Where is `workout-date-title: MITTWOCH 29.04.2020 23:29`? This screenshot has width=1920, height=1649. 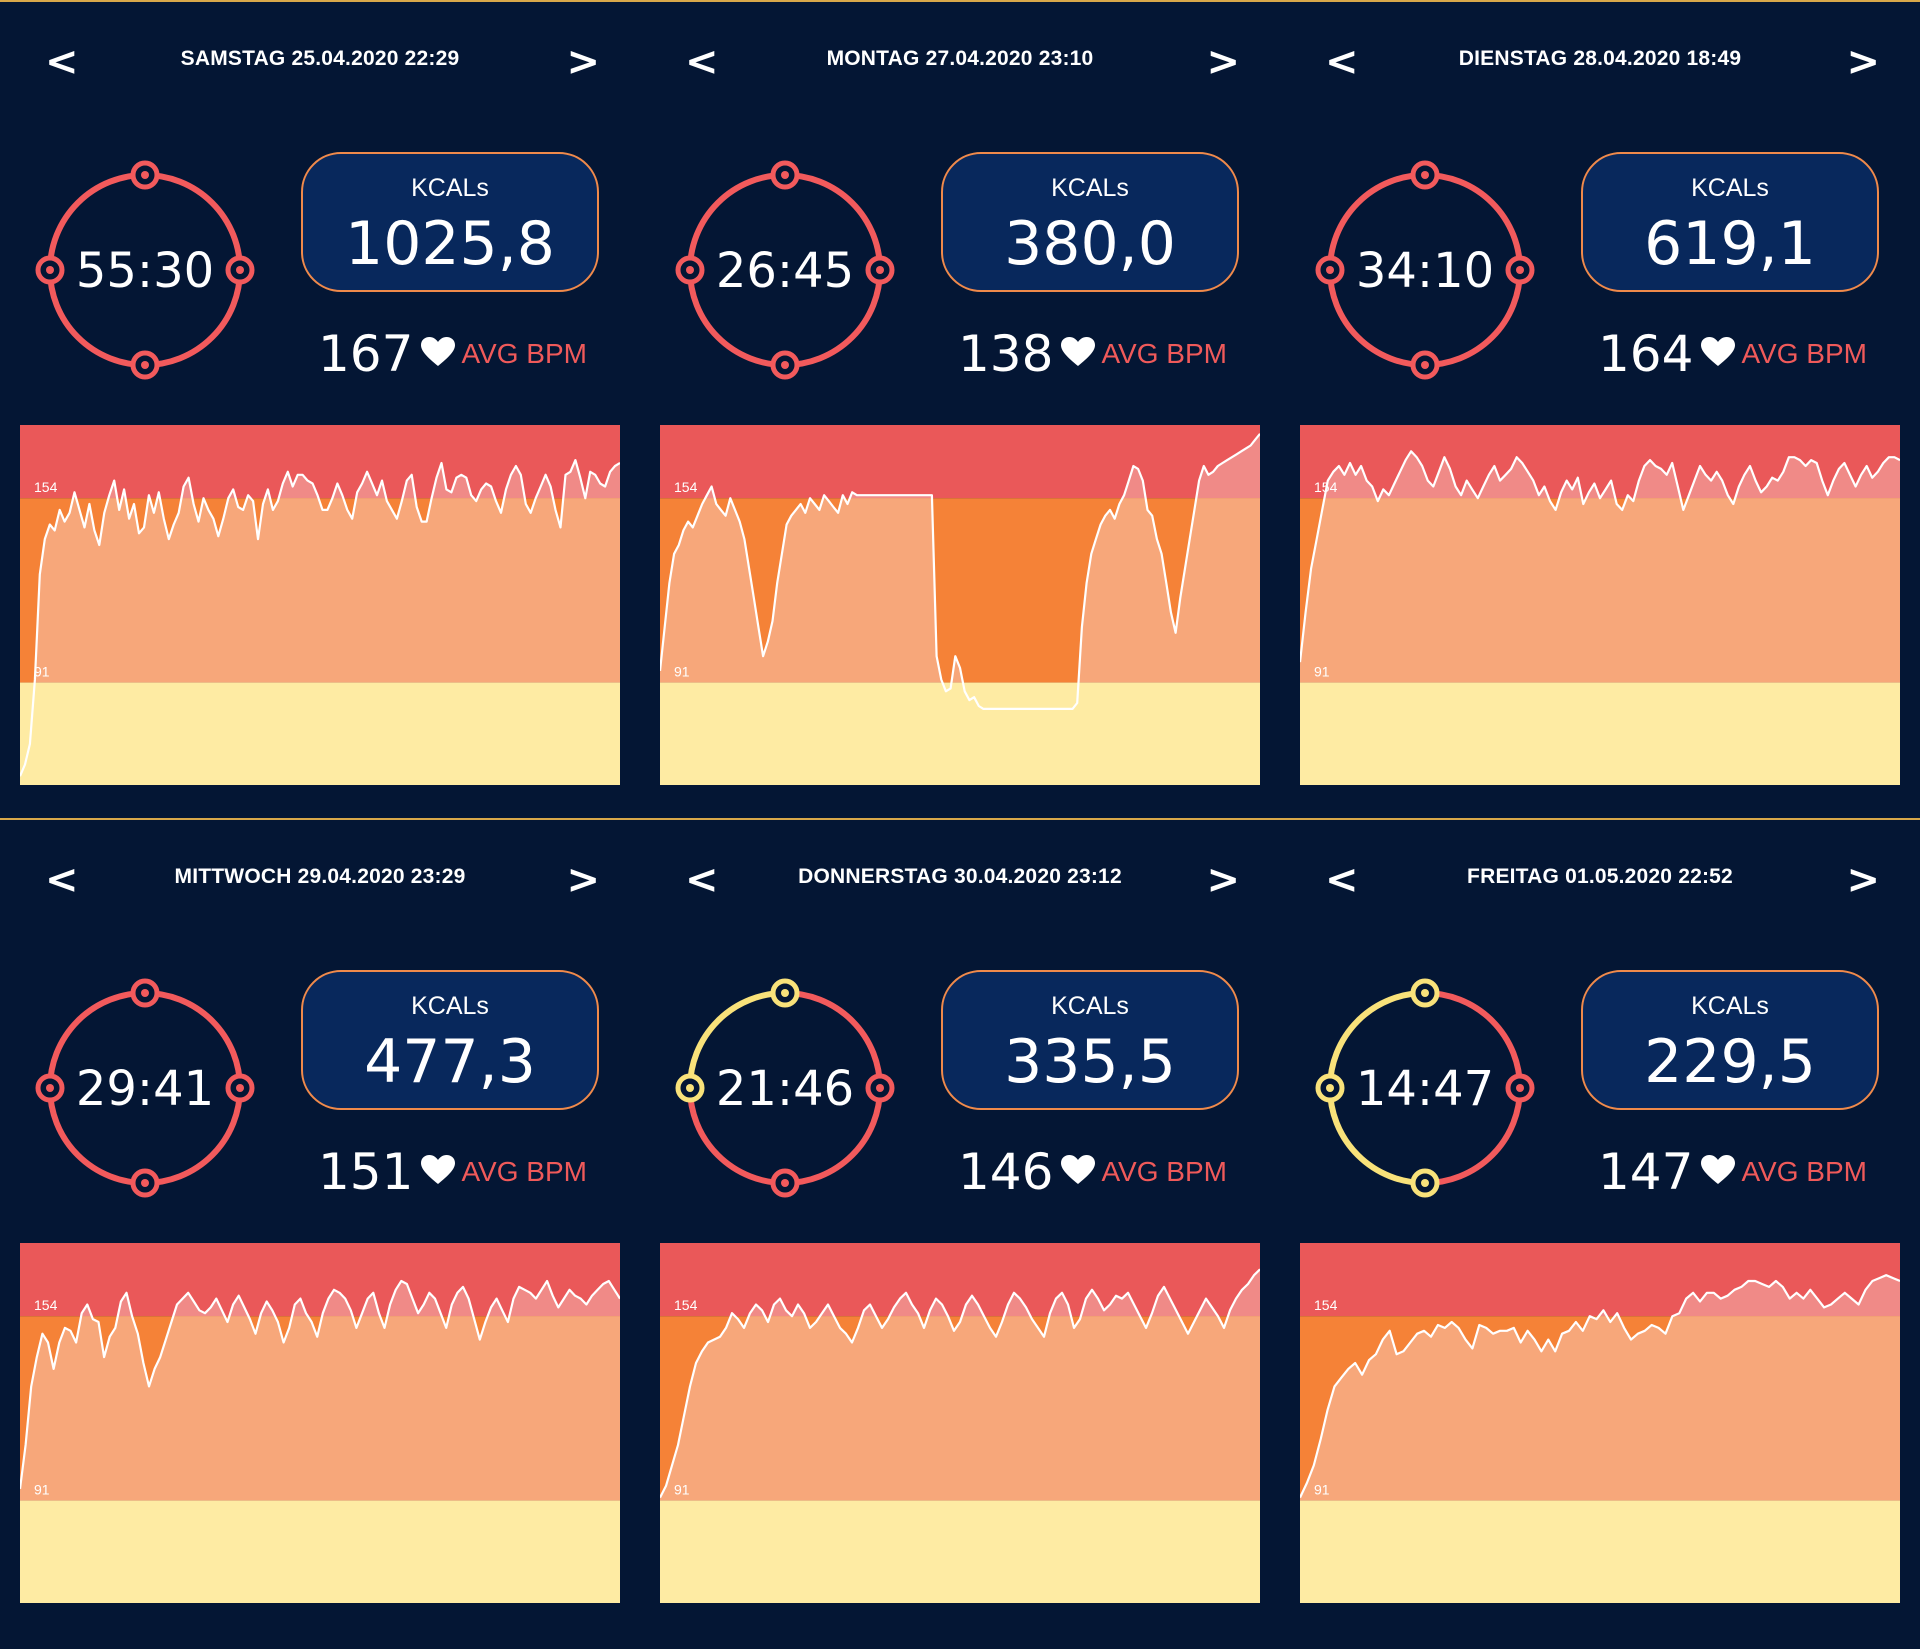
workout-date-title: MITTWOCH 29.04.2020 23:29 is located at coordinates (320, 876).